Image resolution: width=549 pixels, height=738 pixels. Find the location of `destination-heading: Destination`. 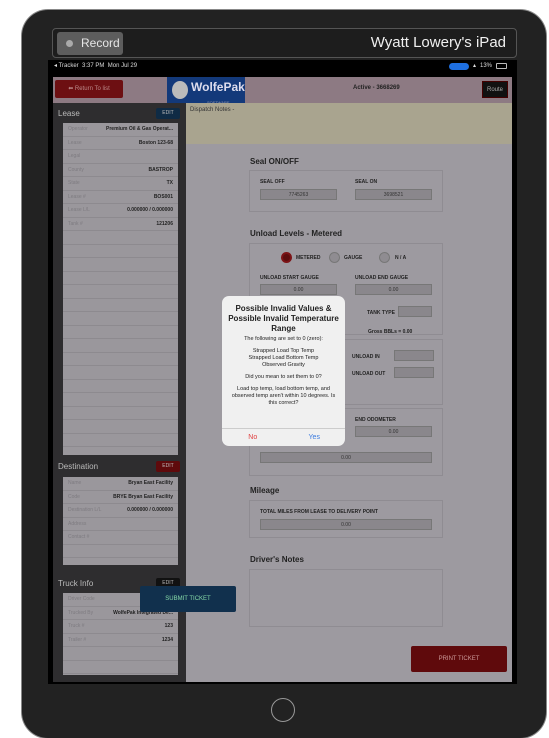

destination-heading: Destination is located at coordinates (78, 466).